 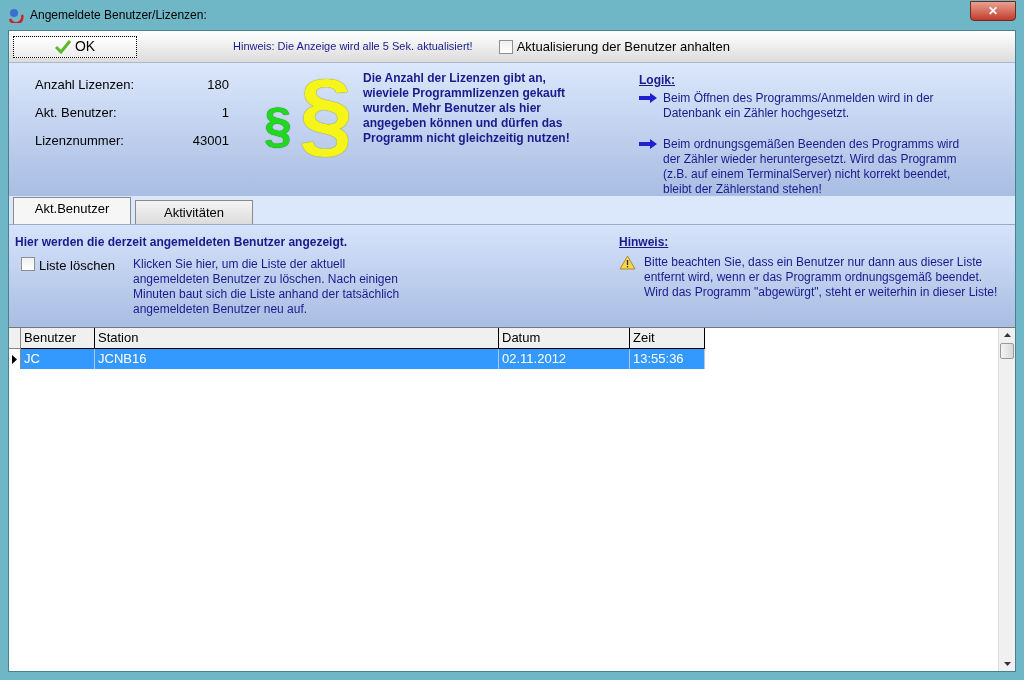 What do you see at coordinates (58, 359) in the screenshot?
I see `table-cell: JC` at bounding box center [58, 359].